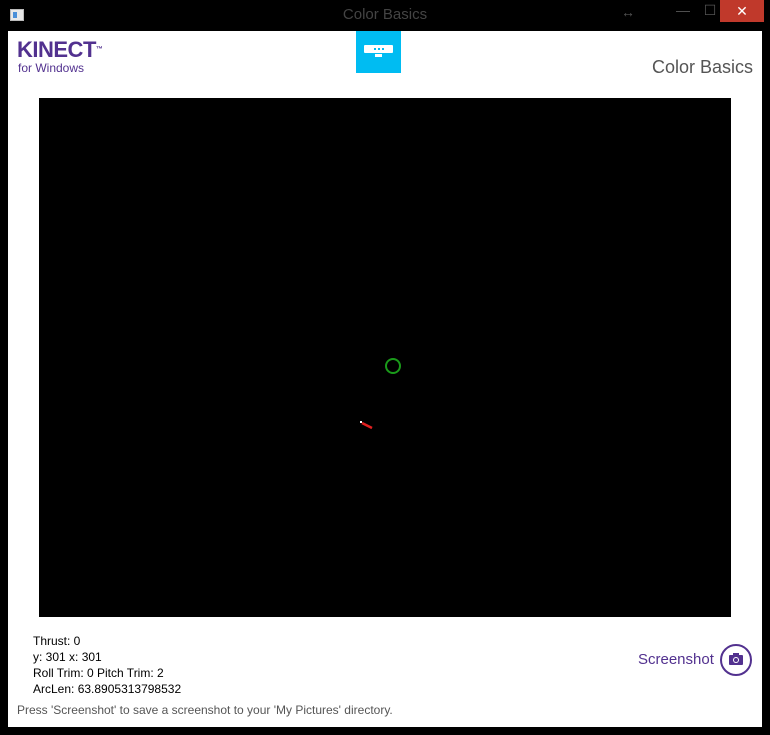 The width and height of the screenshot is (770, 735). What do you see at coordinates (51, 68) in the screenshot?
I see `logo-subtitle: for Windows` at bounding box center [51, 68].